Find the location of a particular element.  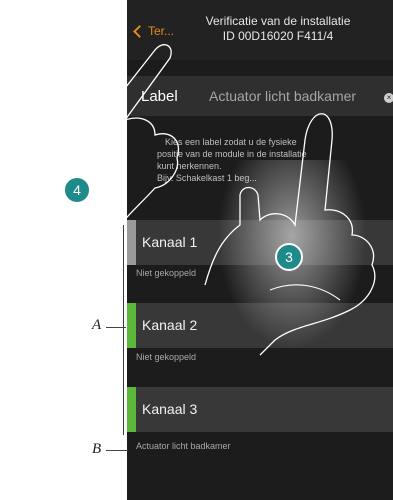

channel-row-3: Kanaal 3 is located at coordinates (260, 409).